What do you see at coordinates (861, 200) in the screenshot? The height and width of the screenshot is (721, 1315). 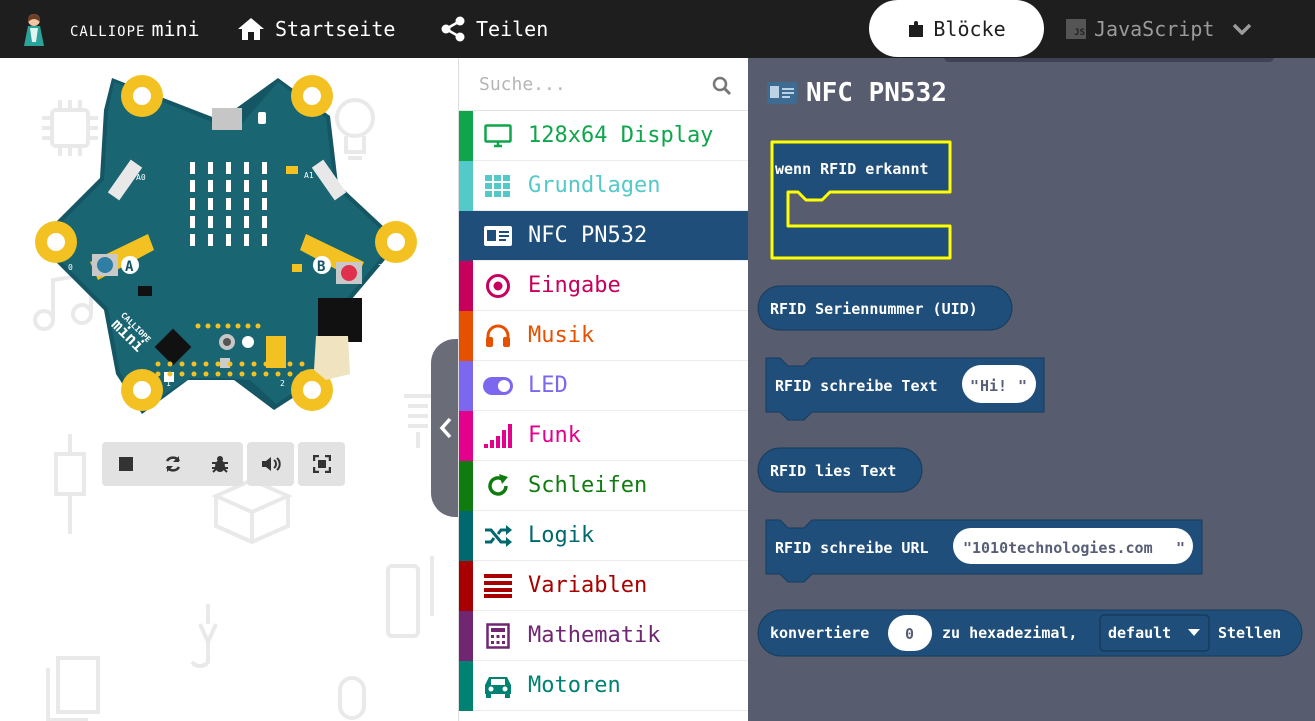 I see `on-rfid-detected-block: wenn RFID erkannt` at bounding box center [861, 200].